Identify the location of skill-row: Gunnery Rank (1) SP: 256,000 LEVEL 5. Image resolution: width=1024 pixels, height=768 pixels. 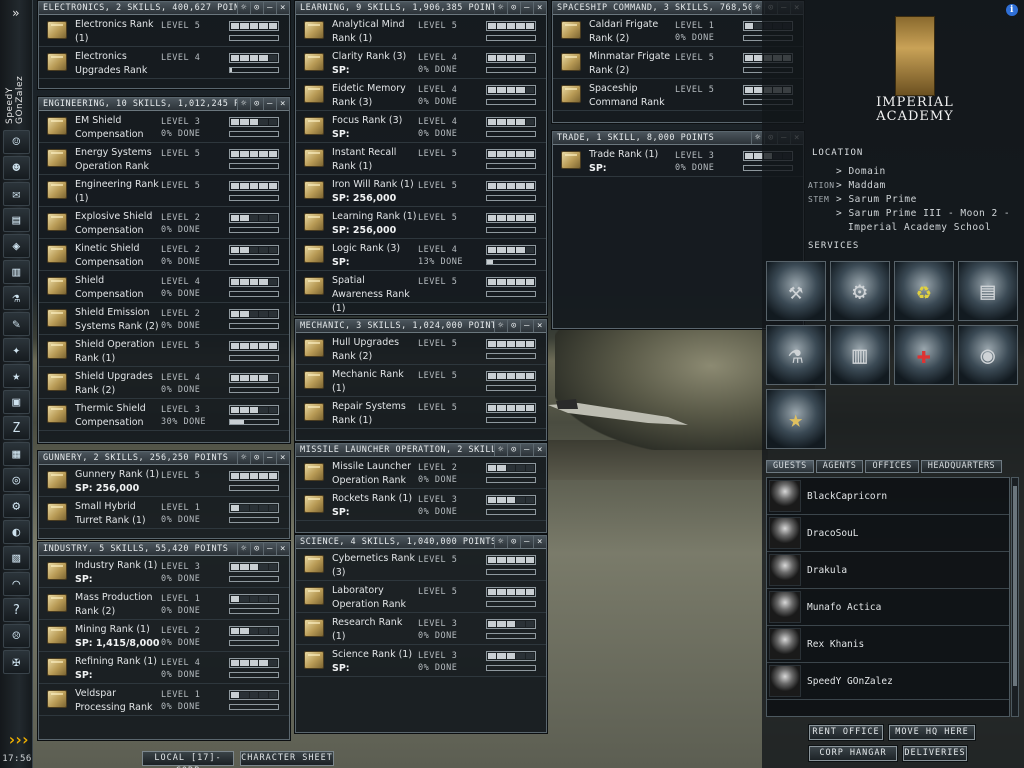
(164, 481).